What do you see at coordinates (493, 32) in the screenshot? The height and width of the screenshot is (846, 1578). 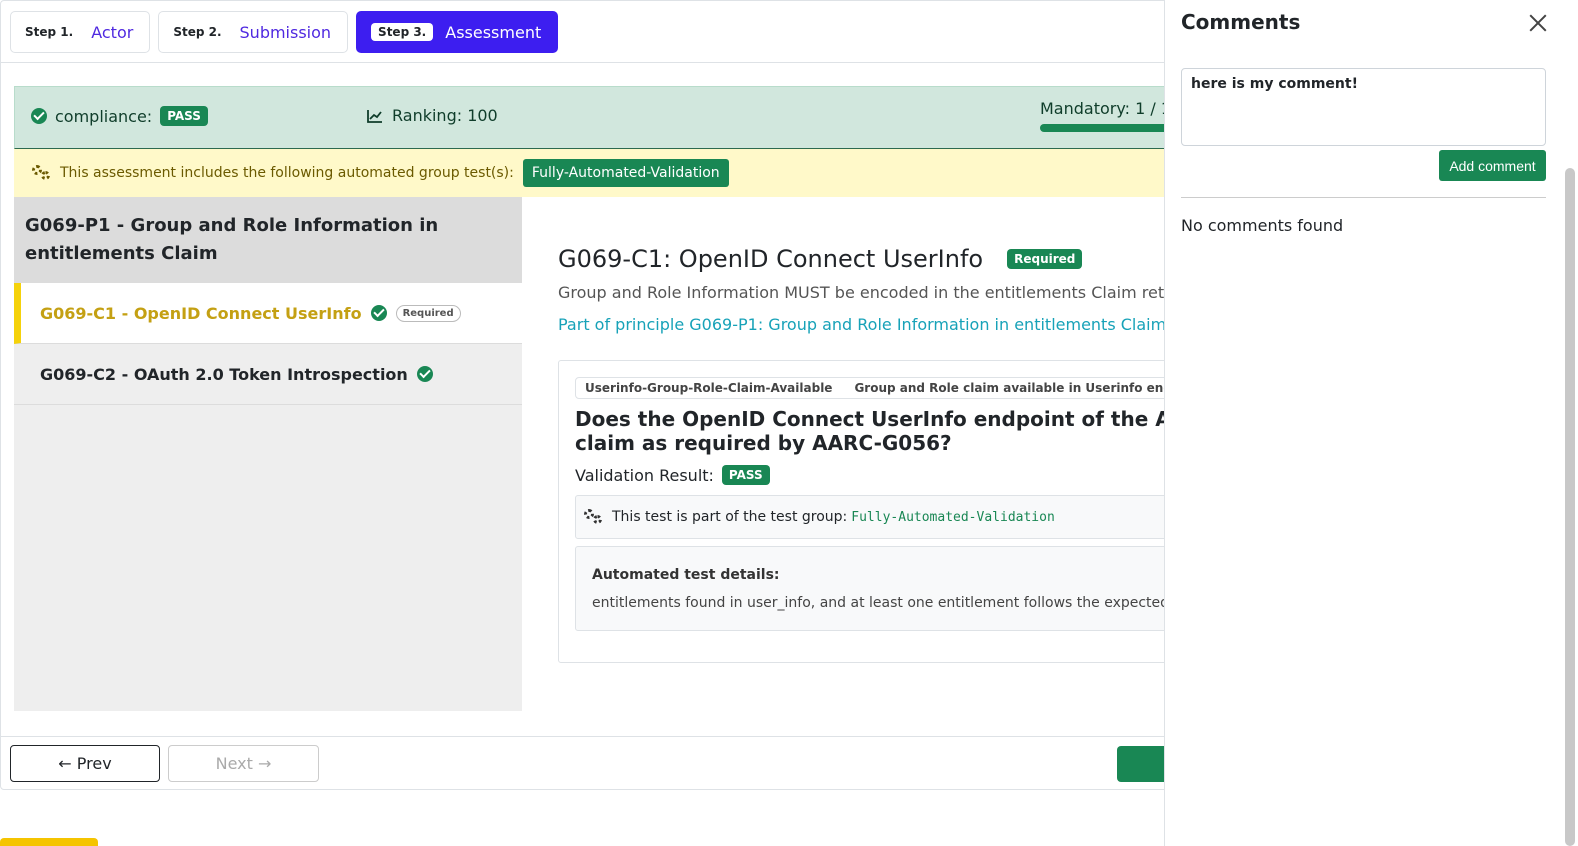 I see `step-label: Assessment` at bounding box center [493, 32].